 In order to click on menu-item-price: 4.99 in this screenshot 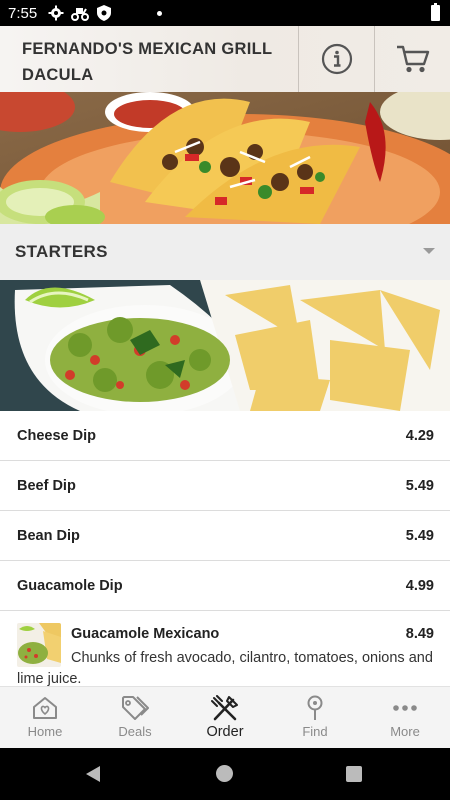, I will do `click(419, 585)`.